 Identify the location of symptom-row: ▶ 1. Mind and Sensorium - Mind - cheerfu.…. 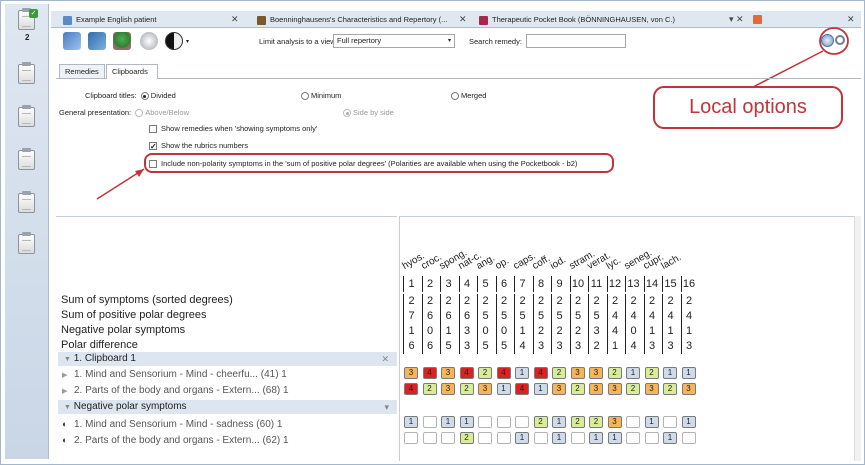
(229, 375).